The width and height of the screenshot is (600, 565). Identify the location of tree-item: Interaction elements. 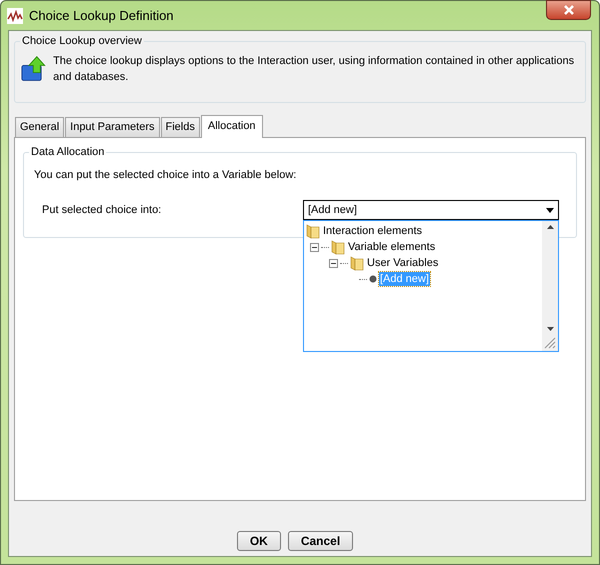
(373, 231).